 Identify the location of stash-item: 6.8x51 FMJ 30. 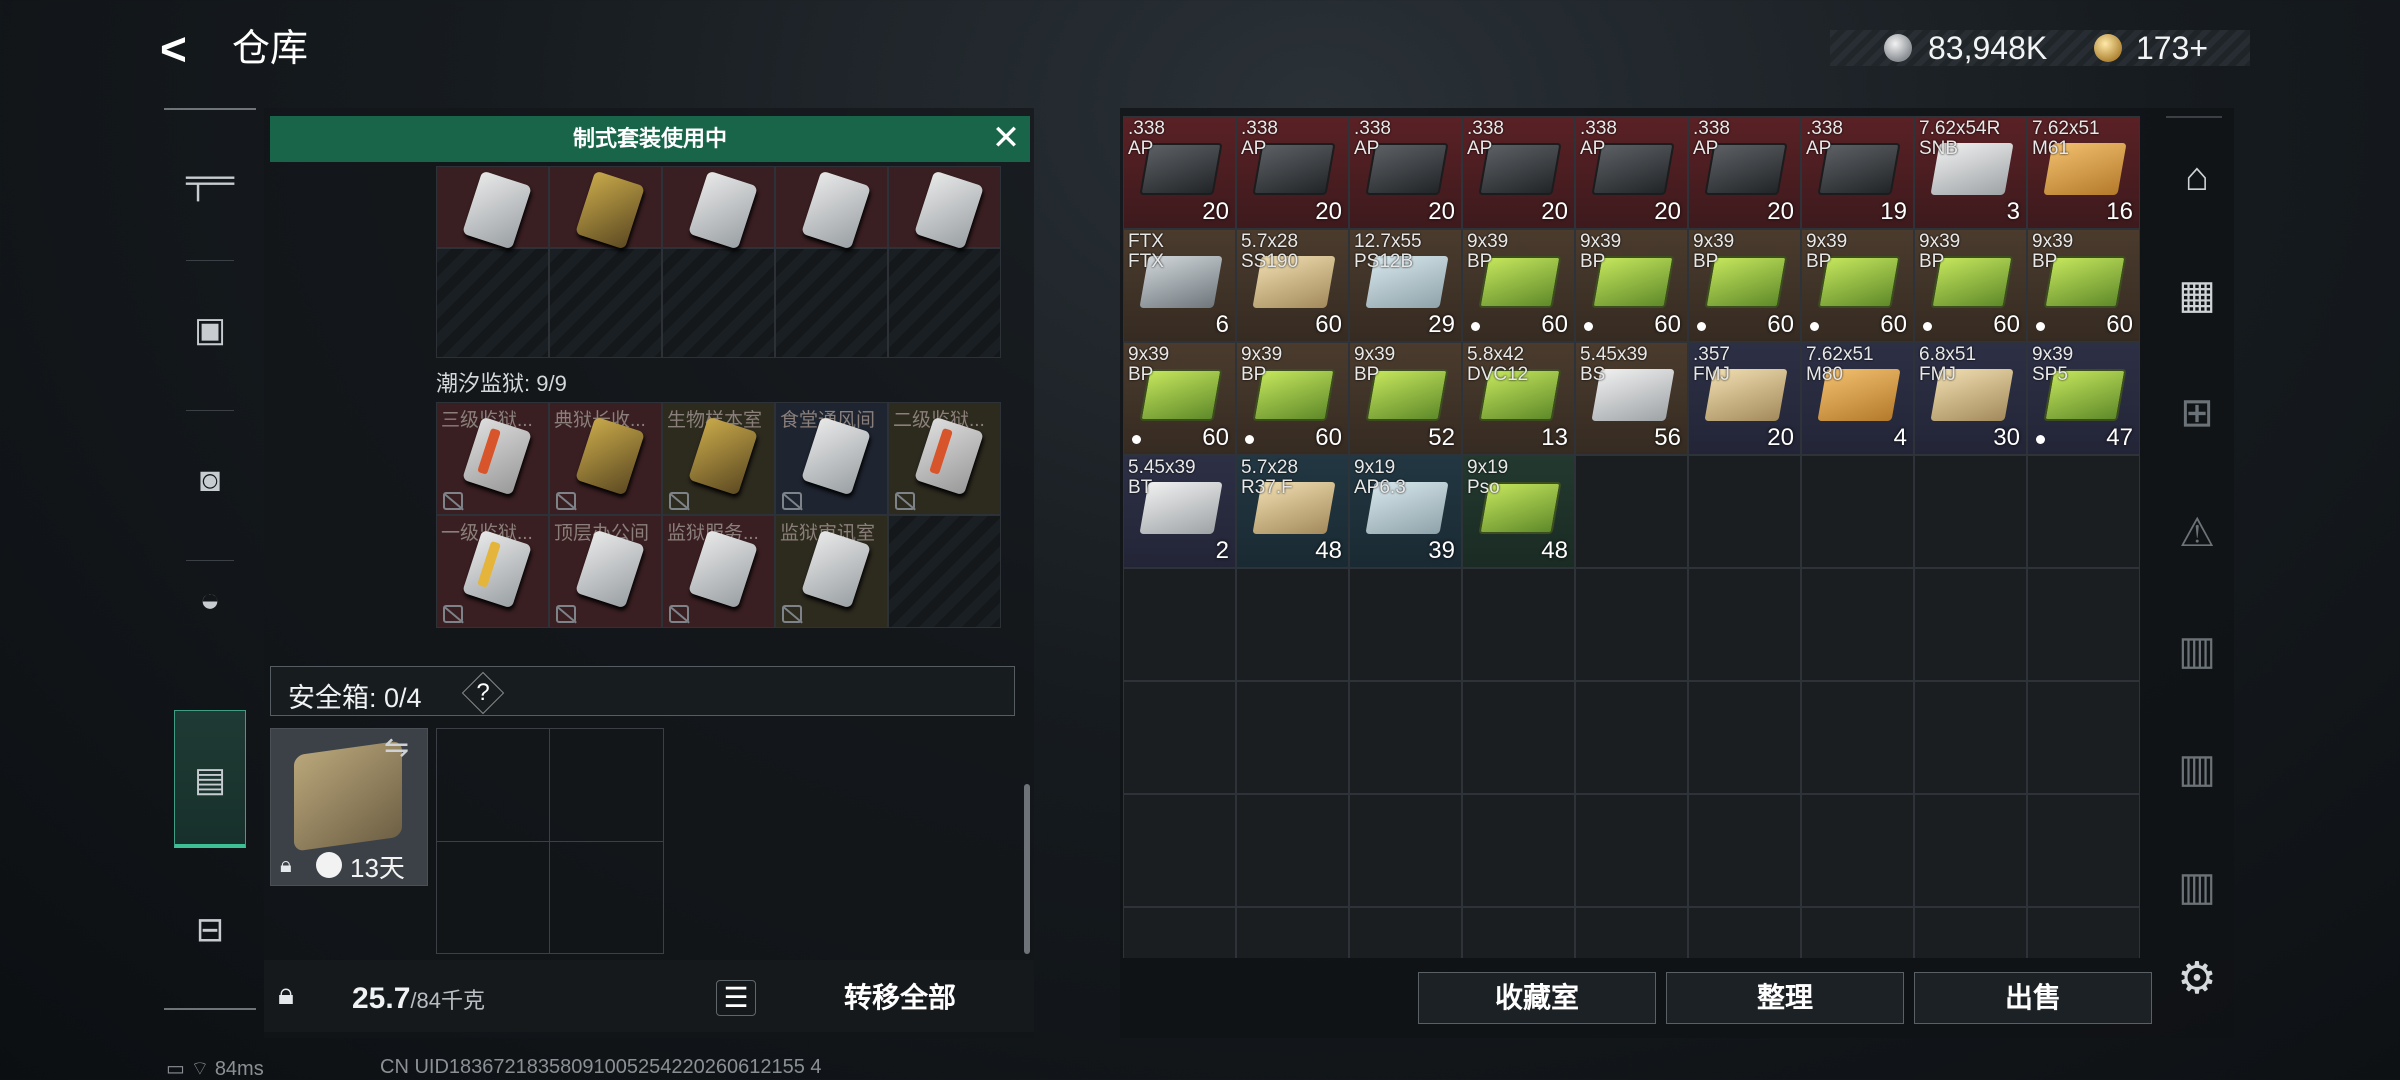
(1970, 398).